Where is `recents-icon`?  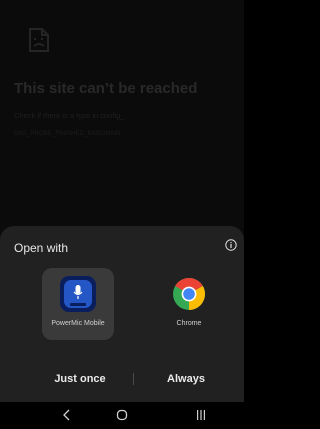
recents-icon is located at coordinates (201, 415).